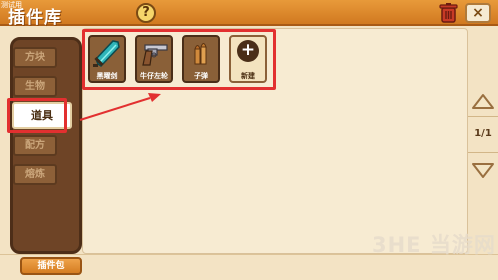 Image resolution: width=498 pixels, height=280 pixels. What do you see at coordinates (35, 86) in the screenshot?
I see `sidebar-item-creatures: 生物` at bounding box center [35, 86].